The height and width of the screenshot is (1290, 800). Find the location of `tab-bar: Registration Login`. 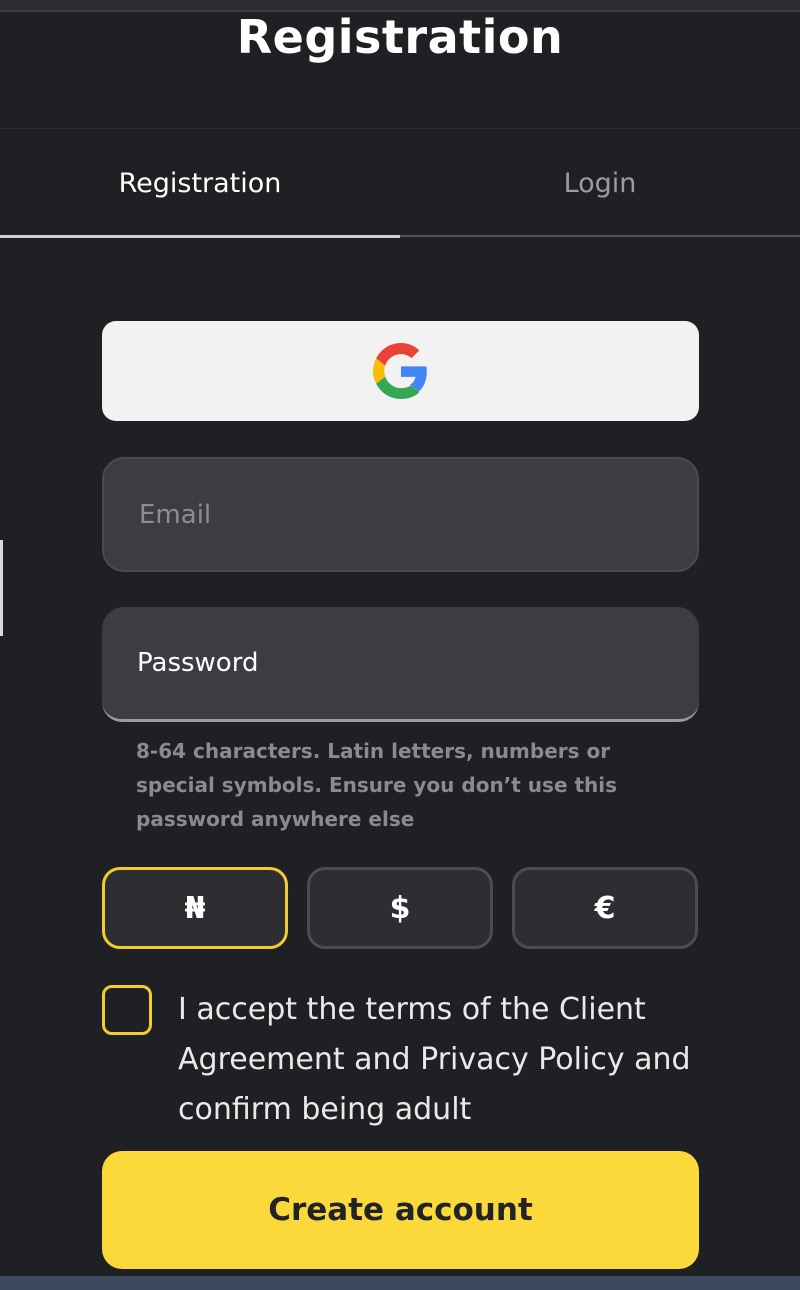

tab-bar: Registration Login is located at coordinates (400, 182).